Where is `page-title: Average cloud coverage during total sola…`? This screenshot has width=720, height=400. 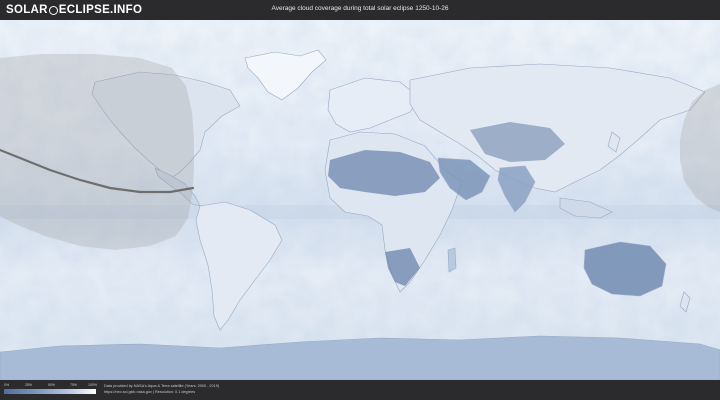 page-title: Average cloud coverage during total sola… is located at coordinates (360, 8).